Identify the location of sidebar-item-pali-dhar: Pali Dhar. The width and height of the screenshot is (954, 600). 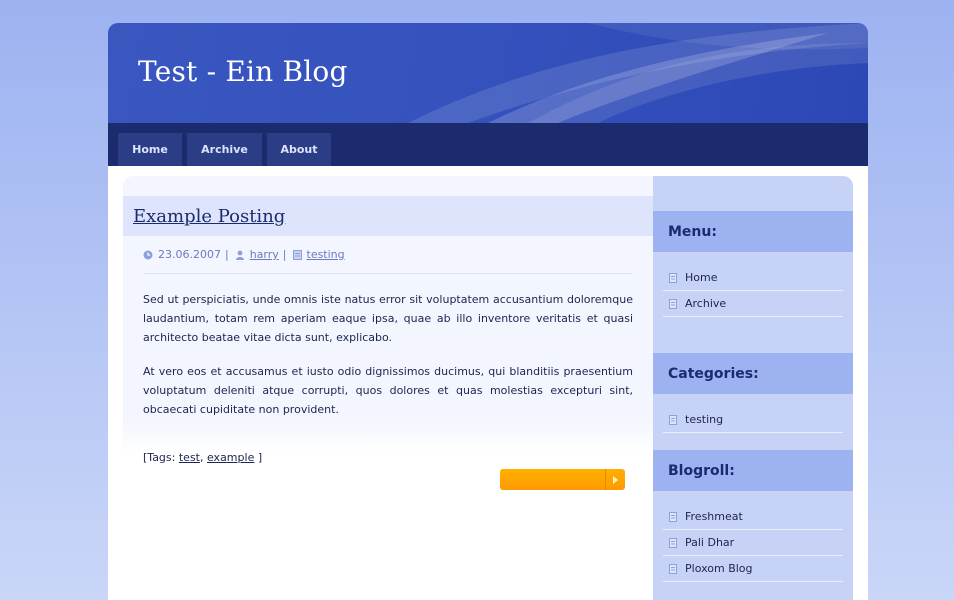
(753, 543).